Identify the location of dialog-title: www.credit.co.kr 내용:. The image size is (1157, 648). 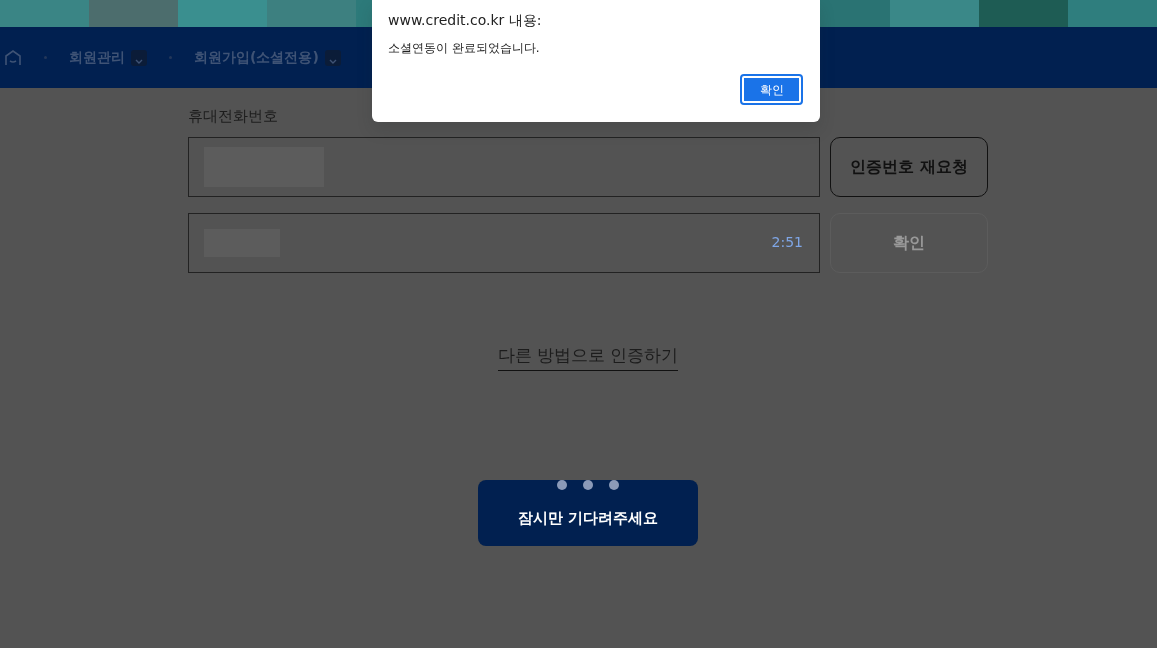
(465, 20).